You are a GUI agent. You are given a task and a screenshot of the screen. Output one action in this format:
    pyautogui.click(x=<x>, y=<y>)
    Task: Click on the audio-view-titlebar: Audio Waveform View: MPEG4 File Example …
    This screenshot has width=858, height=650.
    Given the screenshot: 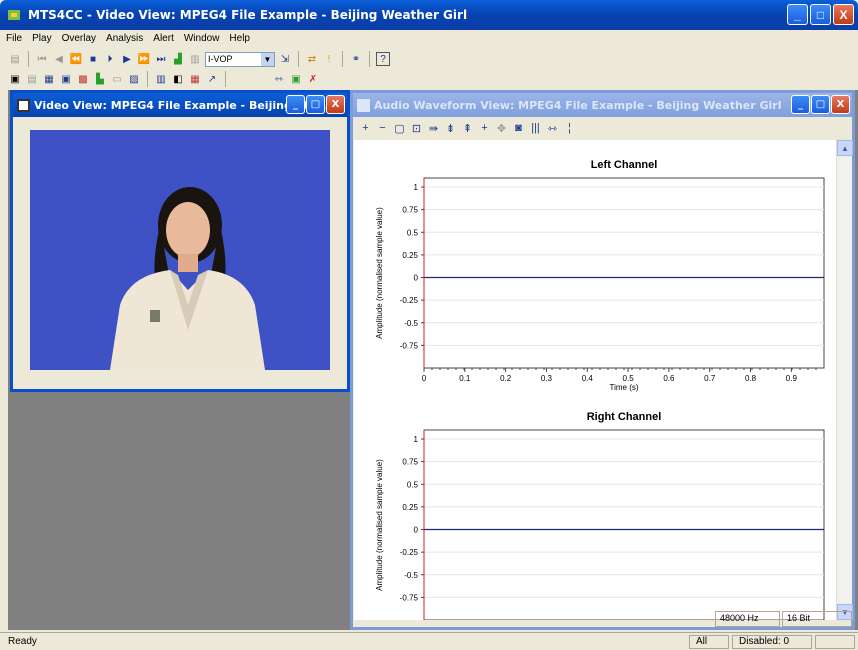 What is the action you would take?
    pyautogui.click(x=602, y=105)
    